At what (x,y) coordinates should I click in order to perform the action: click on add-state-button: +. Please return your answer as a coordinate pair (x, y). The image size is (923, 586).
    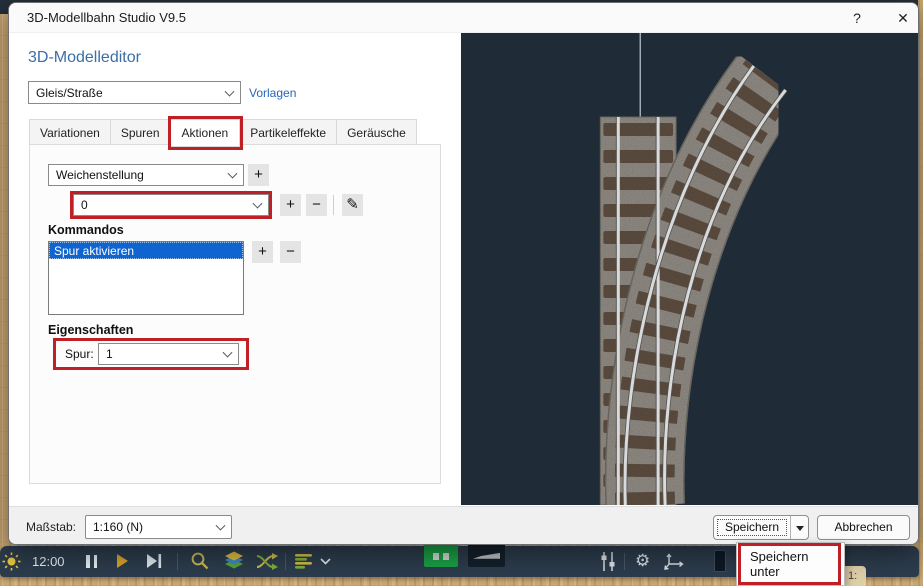
    Looking at the image, I should click on (290, 205).